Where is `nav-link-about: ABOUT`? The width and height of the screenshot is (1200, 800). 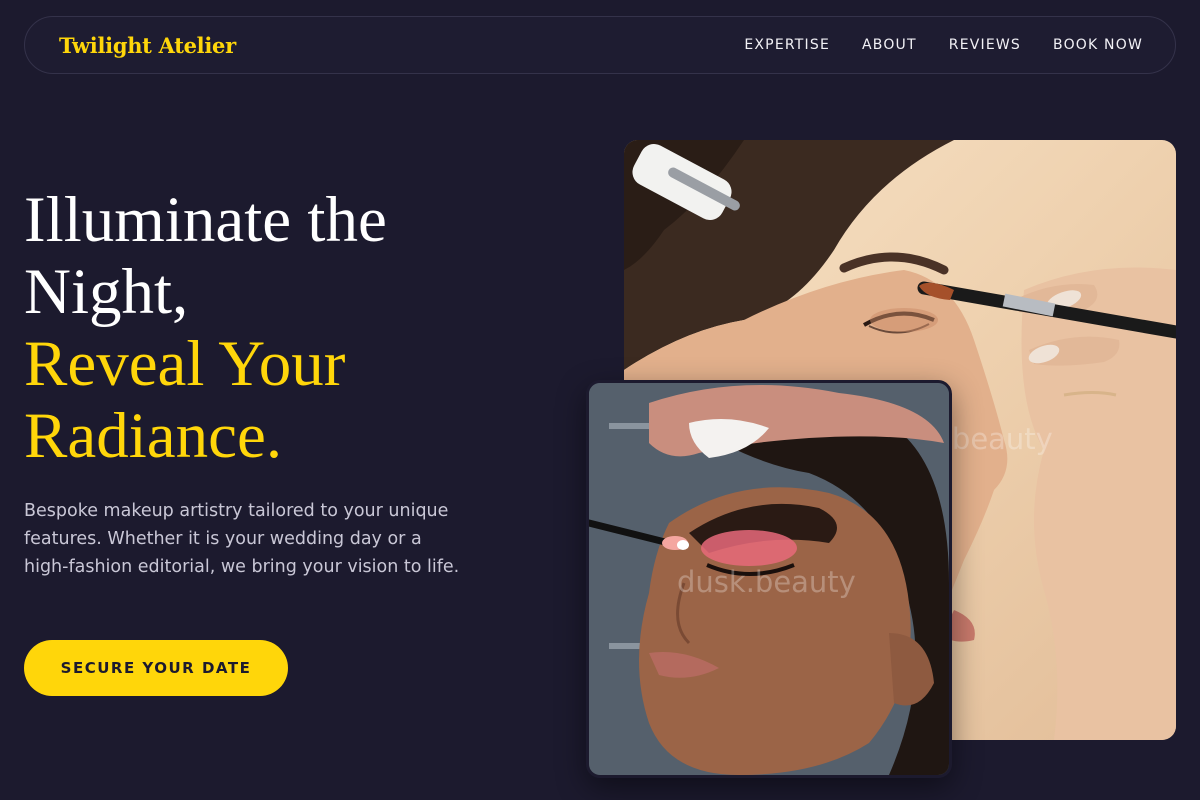 nav-link-about: ABOUT is located at coordinates (889, 45).